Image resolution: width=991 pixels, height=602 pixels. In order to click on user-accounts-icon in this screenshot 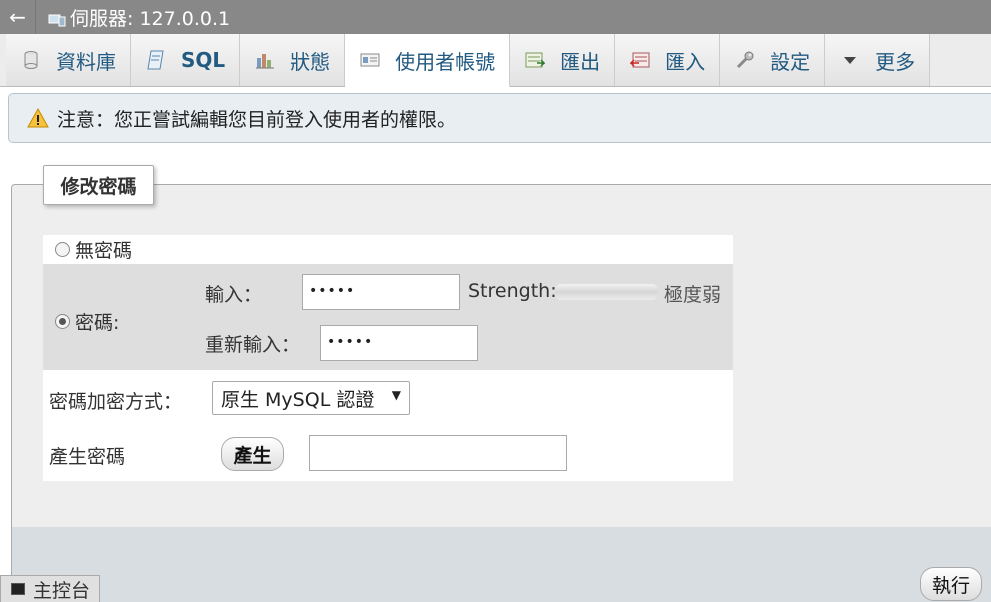, I will do `click(370, 60)`.